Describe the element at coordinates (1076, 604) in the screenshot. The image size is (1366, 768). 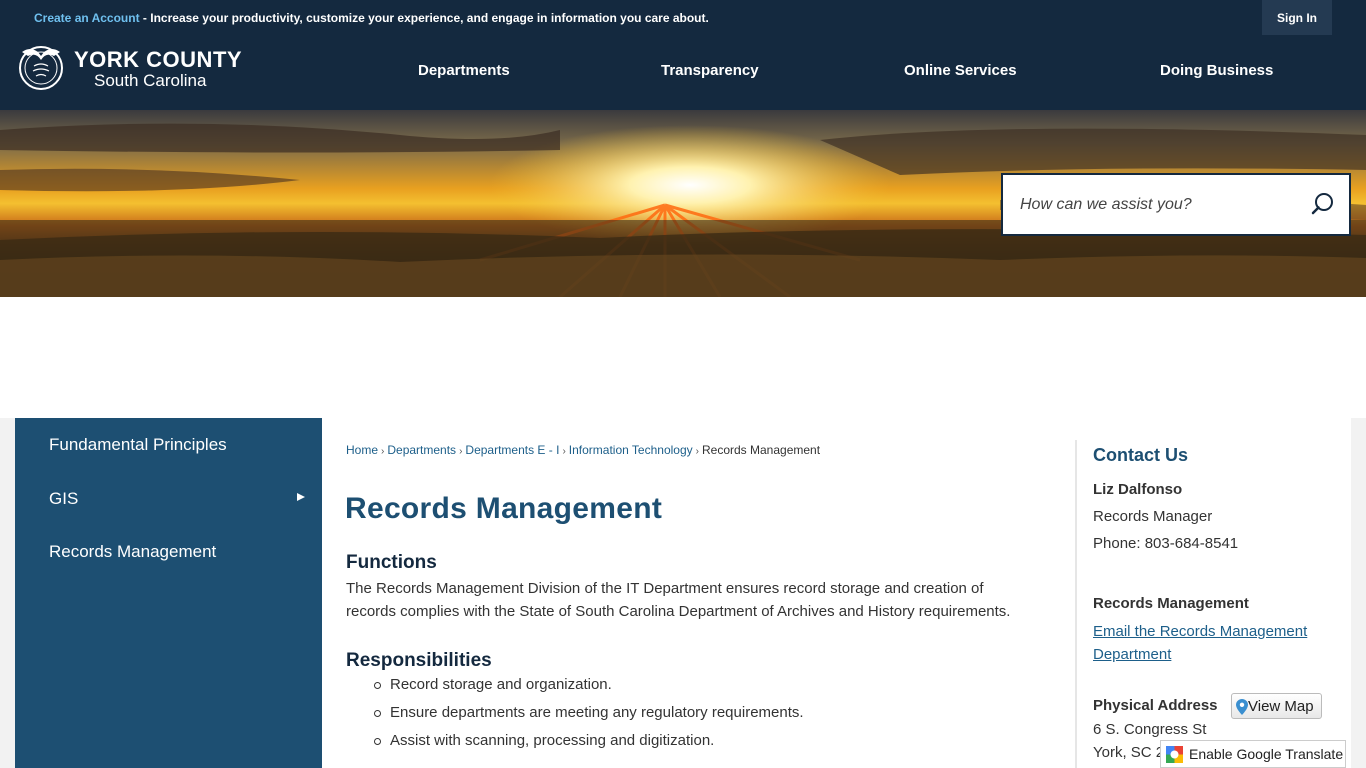
I see `column-divider` at that location.